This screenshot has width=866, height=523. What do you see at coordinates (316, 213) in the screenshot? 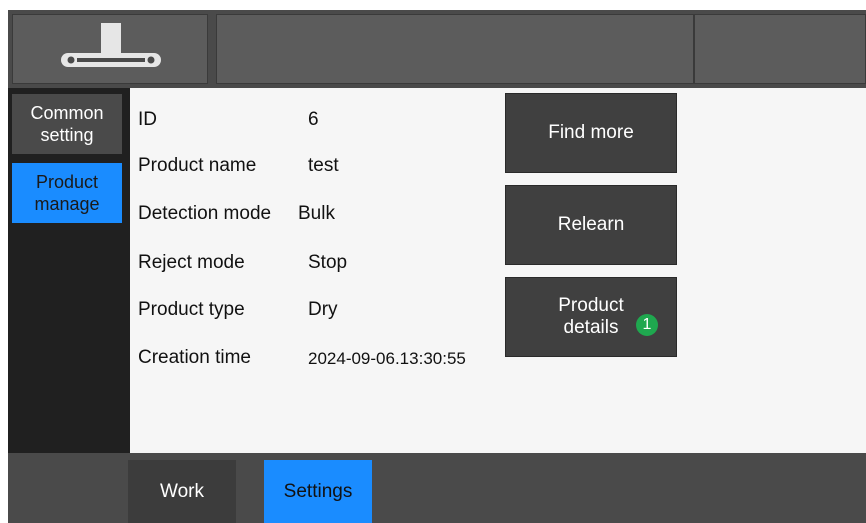
I see `field-value: Bulk` at bounding box center [316, 213].